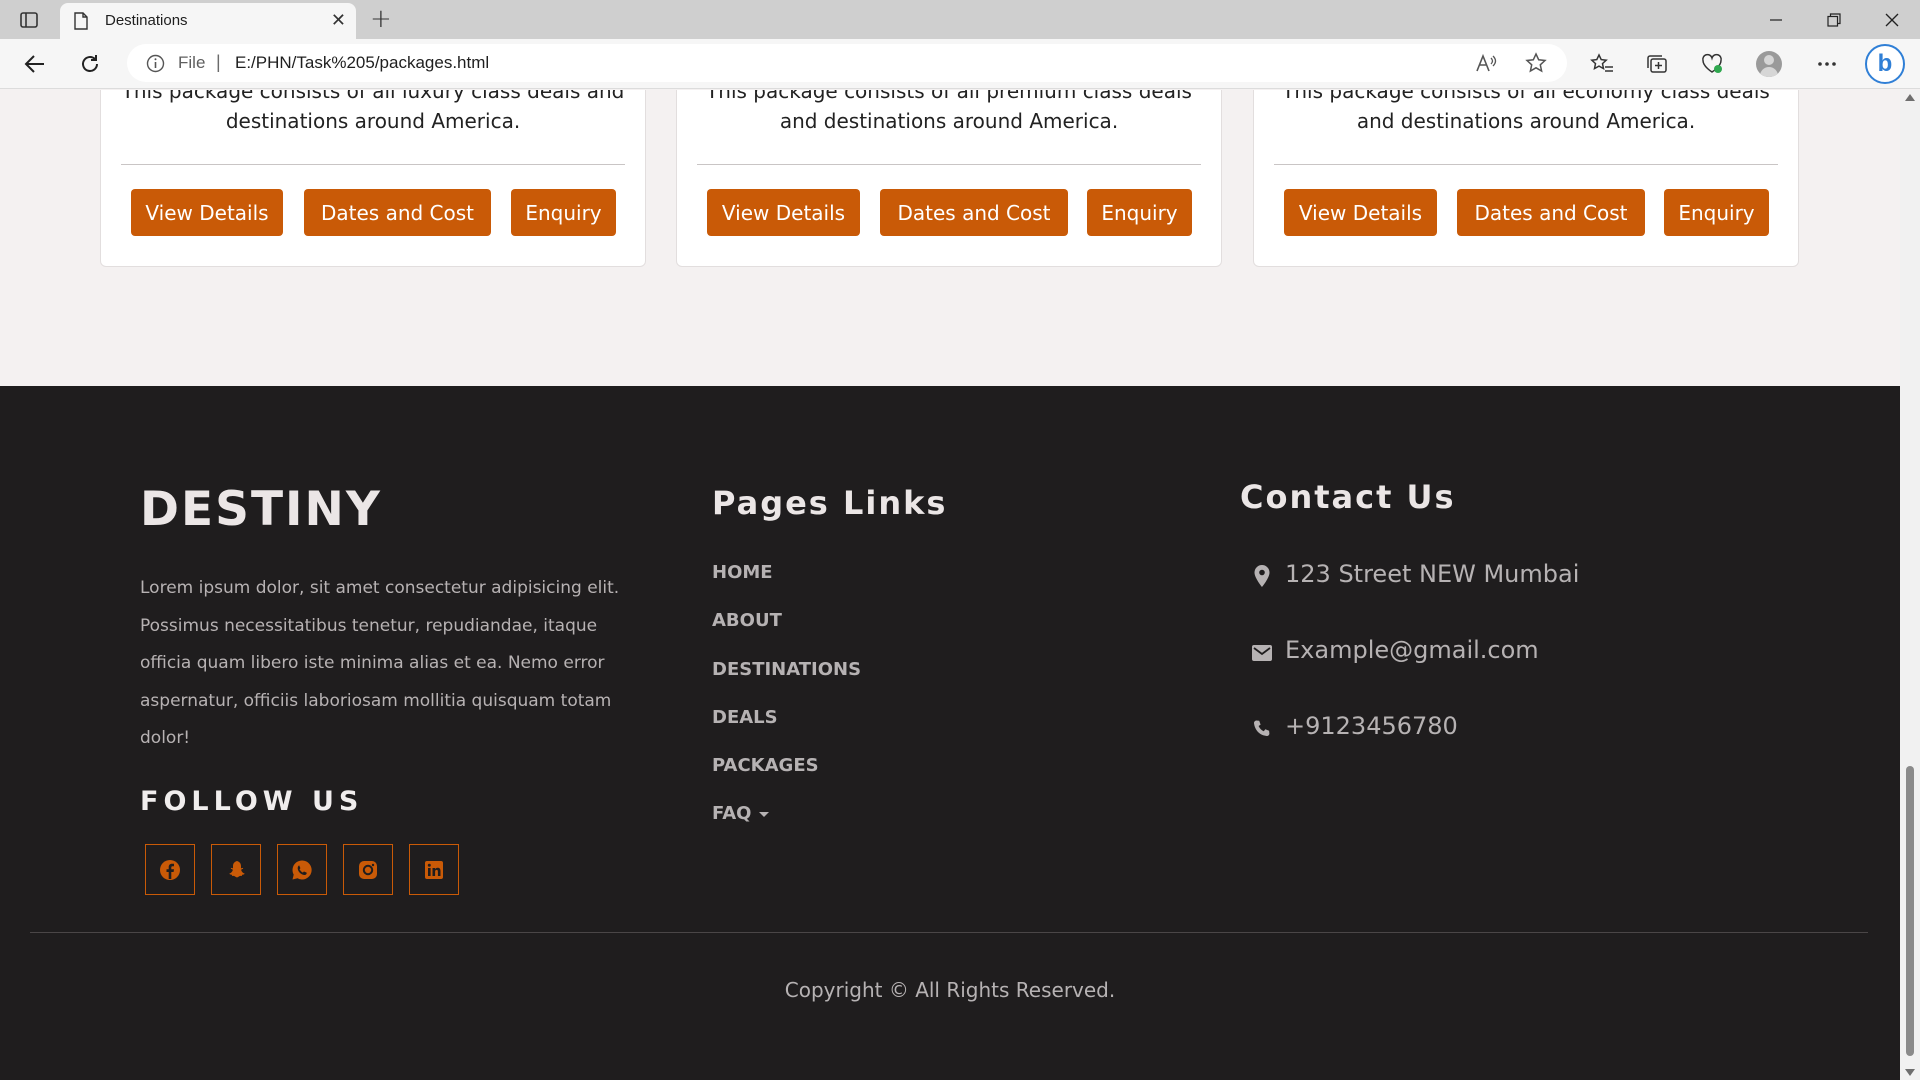 The height and width of the screenshot is (1080, 1920). I want to click on restore-icon, so click(1834, 20).